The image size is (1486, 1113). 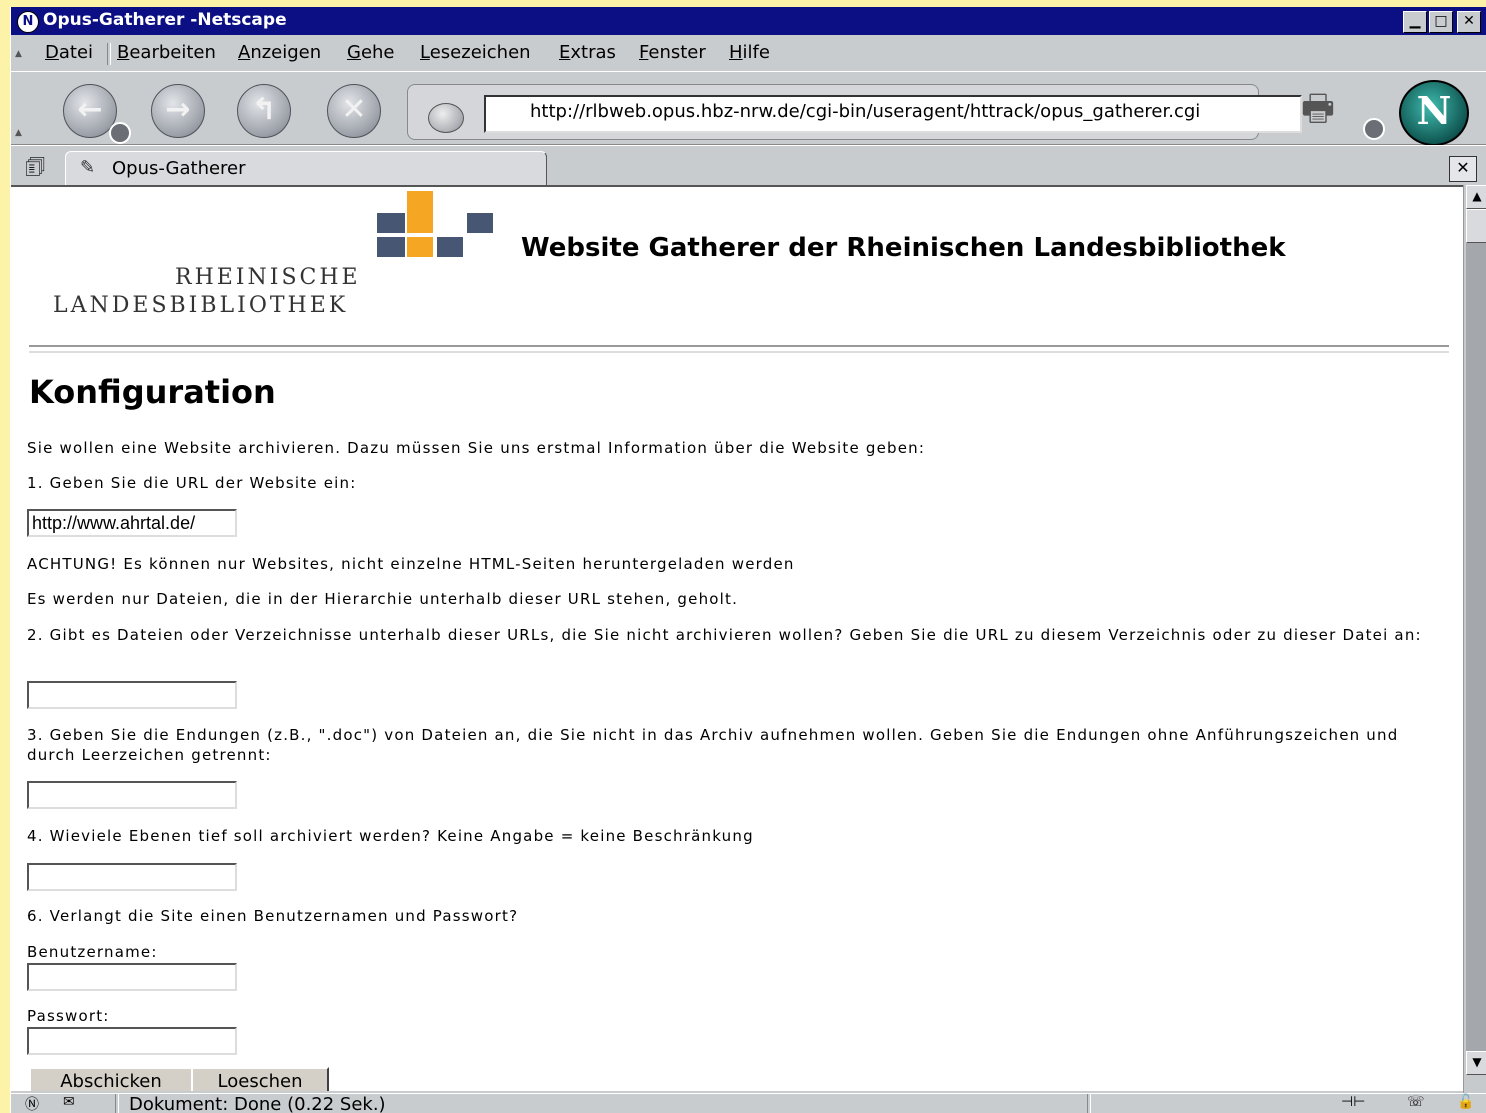 What do you see at coordinates (192, 483) in the screenshot?
I see `question-1: 1. Geben Sie die URL der Website ein:` at bounding box center [192, 483].